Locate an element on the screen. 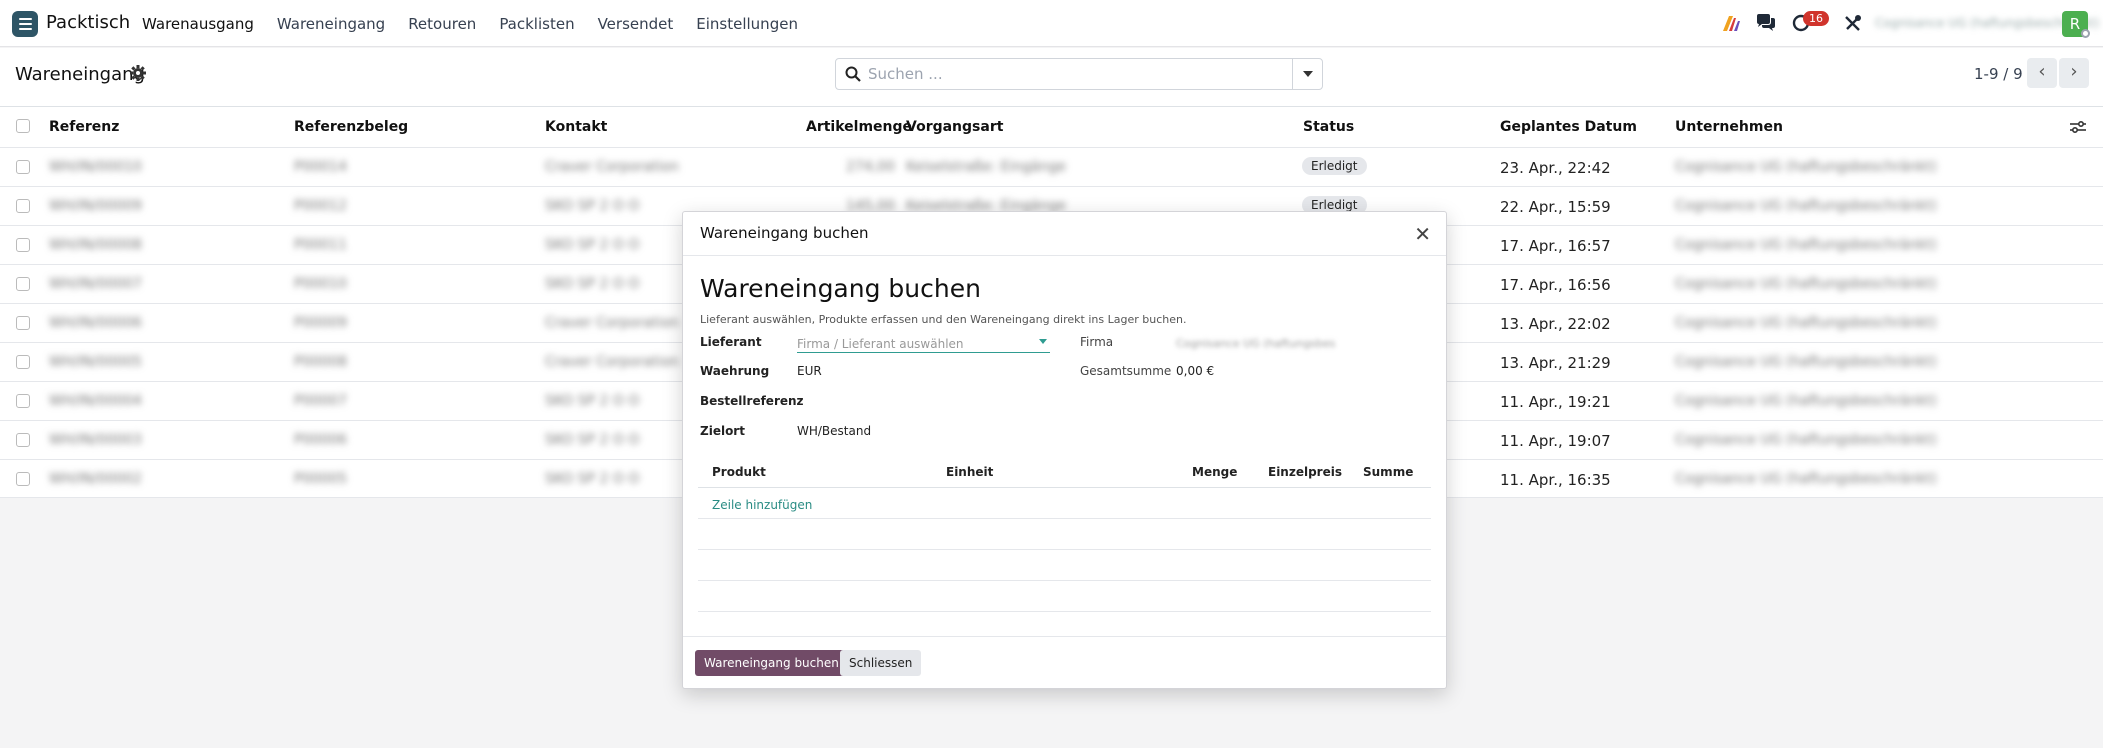 The image size is (2103, 748). cell-referenz: WH/IN/00008 is located at coordinates (95, 245).